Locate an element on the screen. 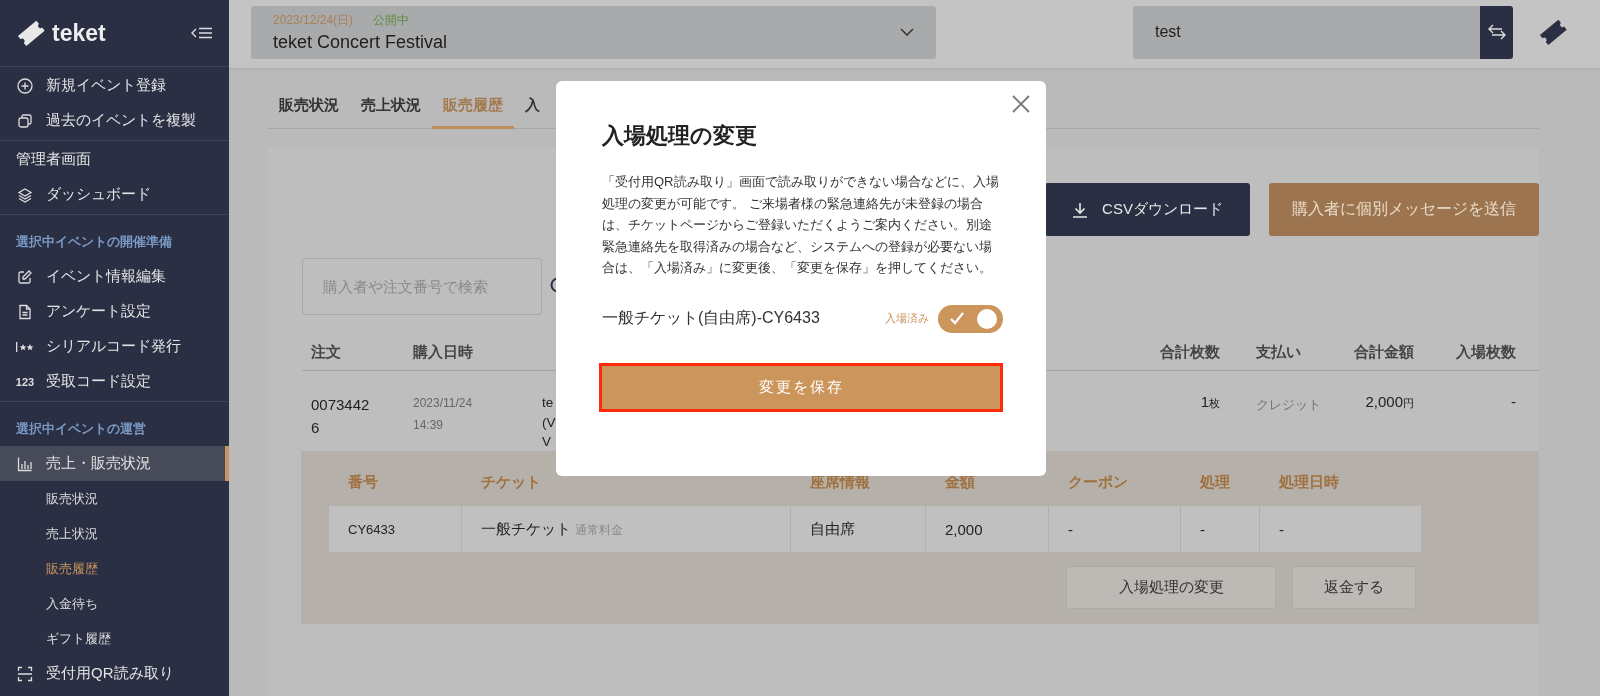 Image resolution: width=1600 pixels, height=696 pixels. table-cell: CY6433 is located at coordinates (371, 529).